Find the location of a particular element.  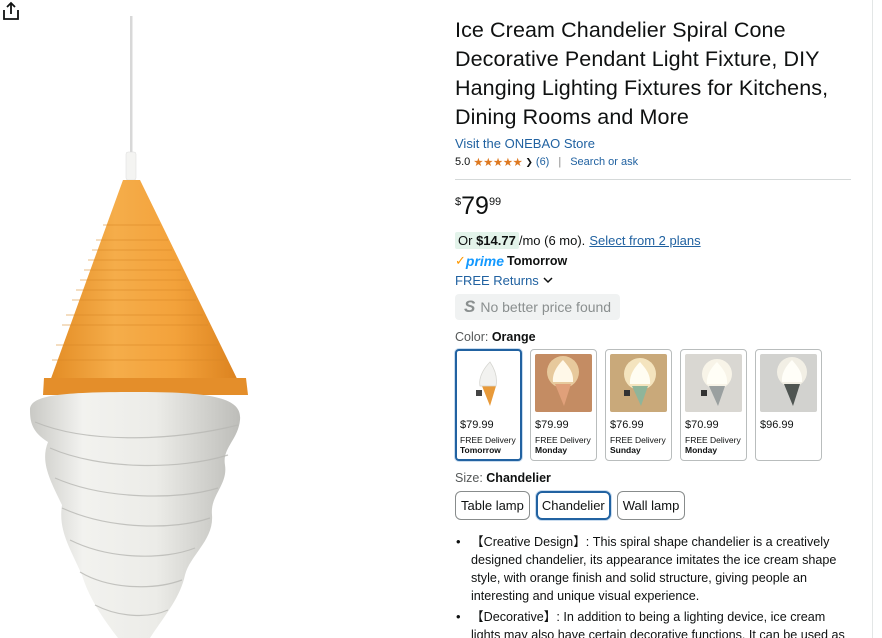

column-divider is located at coordinates (872, 319).